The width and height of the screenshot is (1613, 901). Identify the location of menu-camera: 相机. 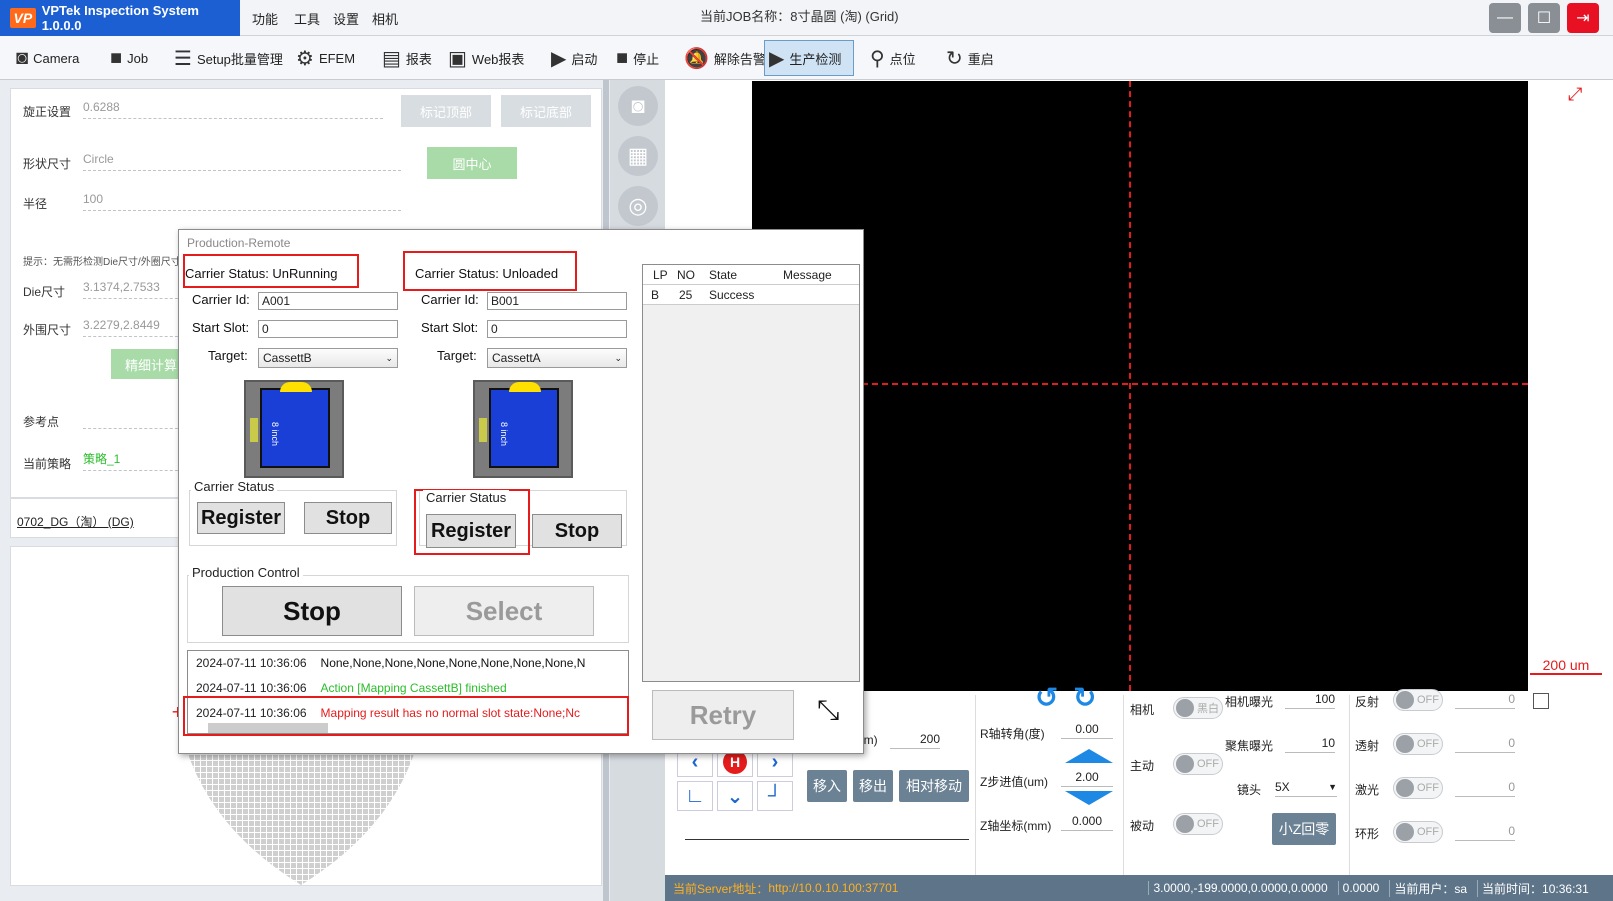
(385, 18).